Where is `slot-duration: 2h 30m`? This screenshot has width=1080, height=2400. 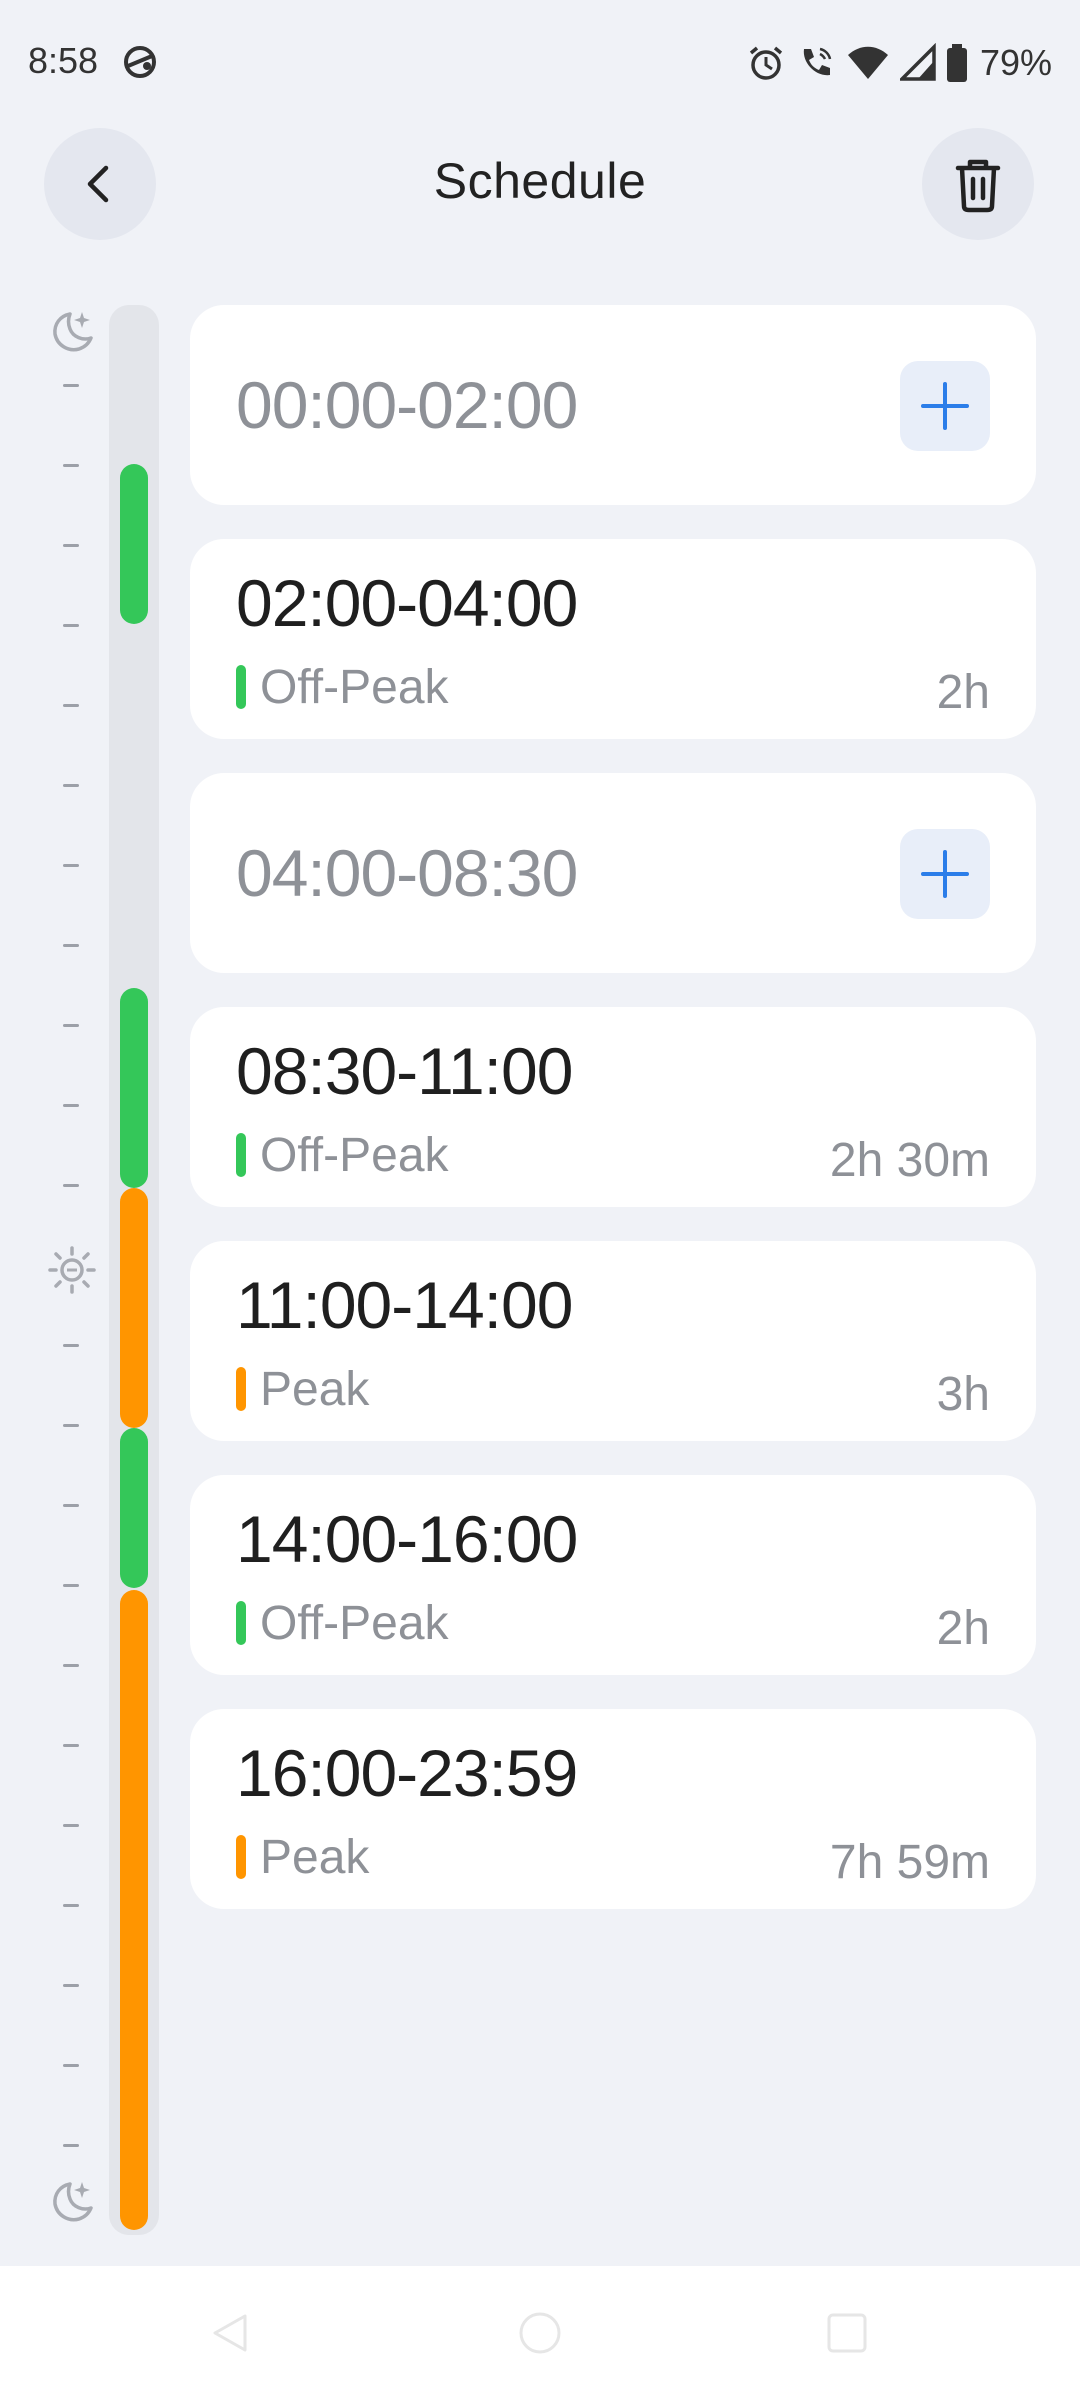
slot-duration: 2h 30m is located at coordinates (909, 1160).